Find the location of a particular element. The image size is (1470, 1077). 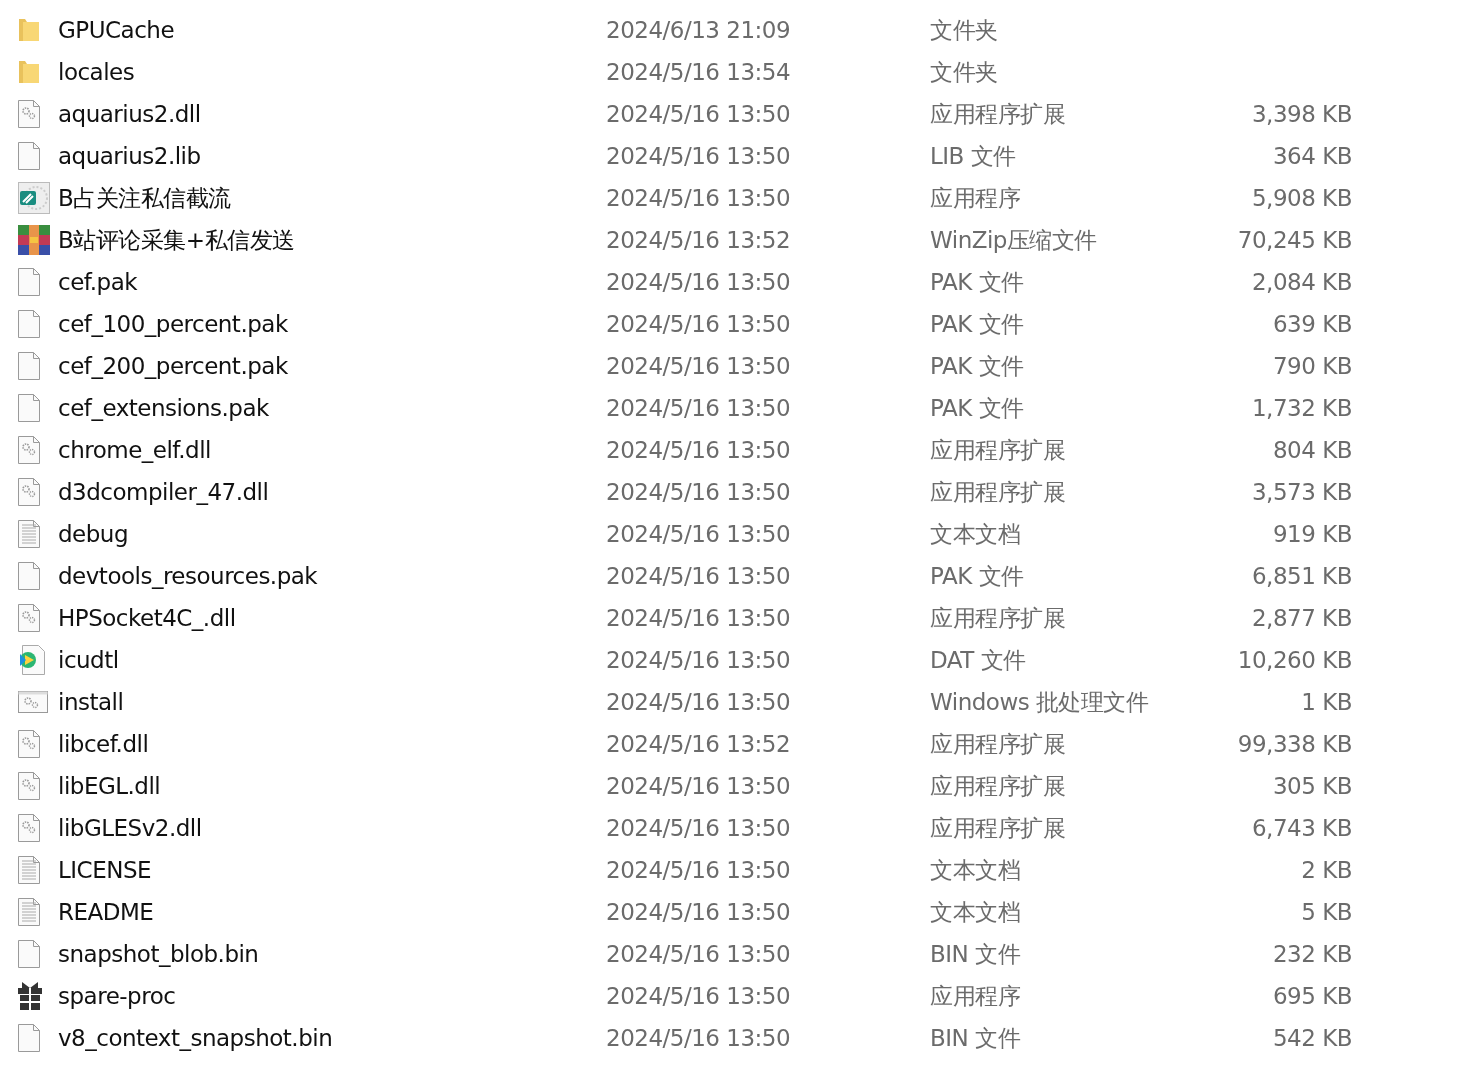

file-name: locales is located at coordinates (332, 72).